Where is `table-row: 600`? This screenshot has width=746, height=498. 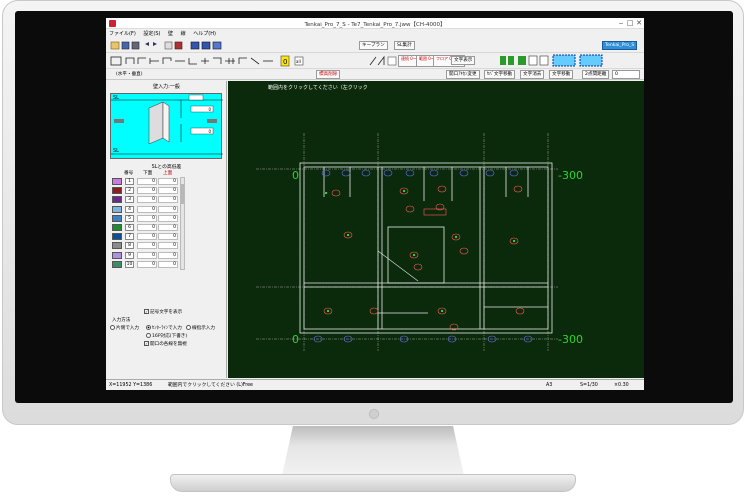 table-row: 600 is located at coordinates (148, 227).